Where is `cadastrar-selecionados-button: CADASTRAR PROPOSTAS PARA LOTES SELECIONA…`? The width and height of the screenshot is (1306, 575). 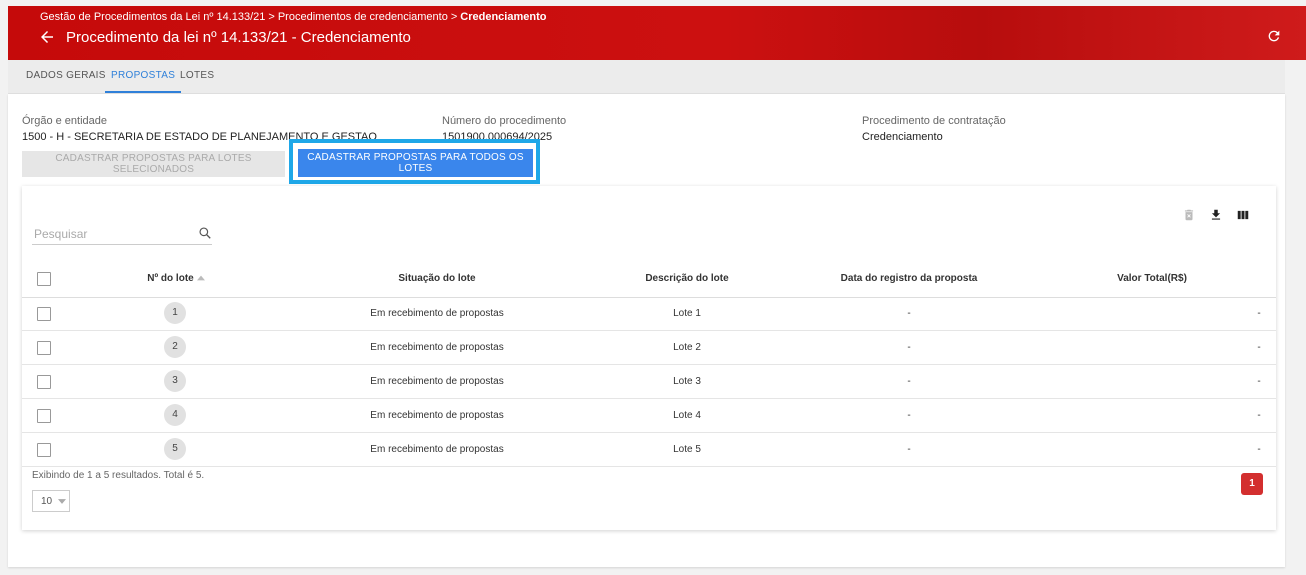 cadastrar-selecionados-button: CADASTRAR PROPOSTAS PARA LOTES SELECIONA… is located at coordinates (153, 164).